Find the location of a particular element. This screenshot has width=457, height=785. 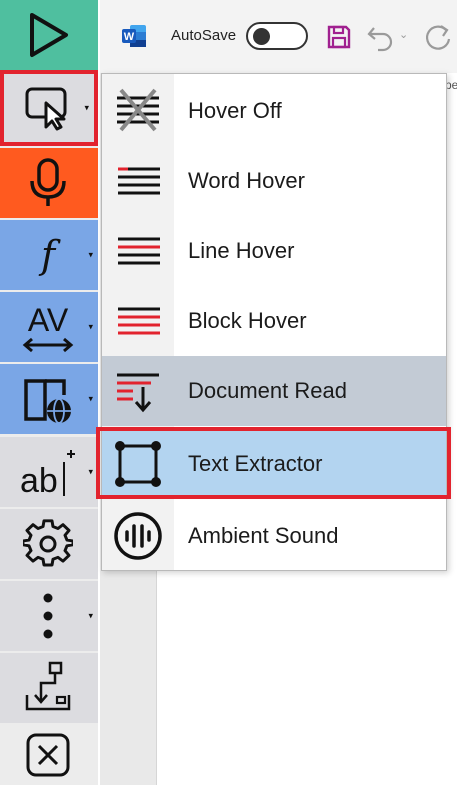

more-options-button: ▾ is located at coordinates (49, 616).